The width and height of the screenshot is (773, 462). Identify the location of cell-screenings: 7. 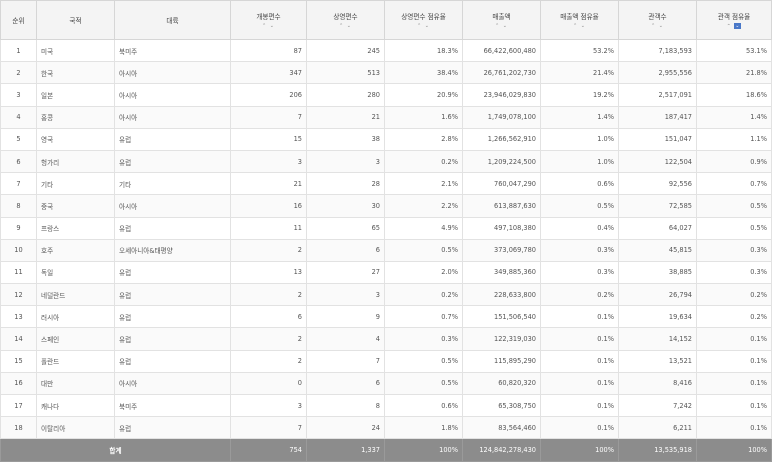
(345, 361).